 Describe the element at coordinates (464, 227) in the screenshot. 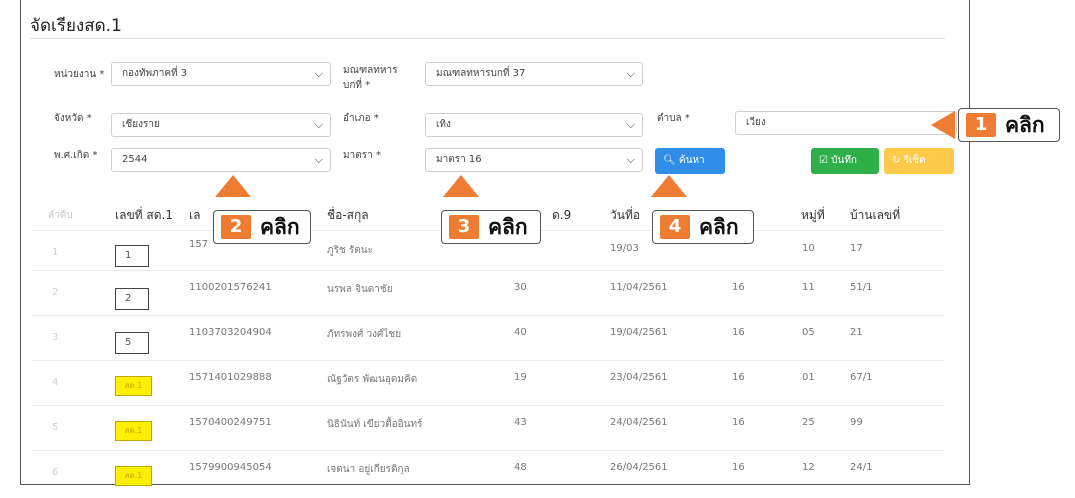

I see `callout-3-number: 3` at that location.